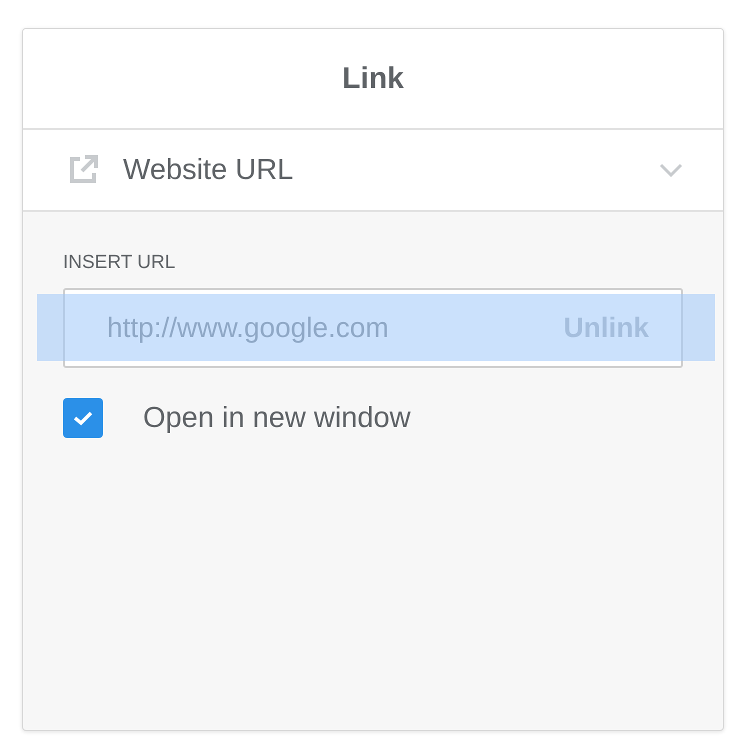 The image size is (750, 754). Describe the element at coordinates (373, 79) in the screenshot. I see `dialog-title: Link` at that location.